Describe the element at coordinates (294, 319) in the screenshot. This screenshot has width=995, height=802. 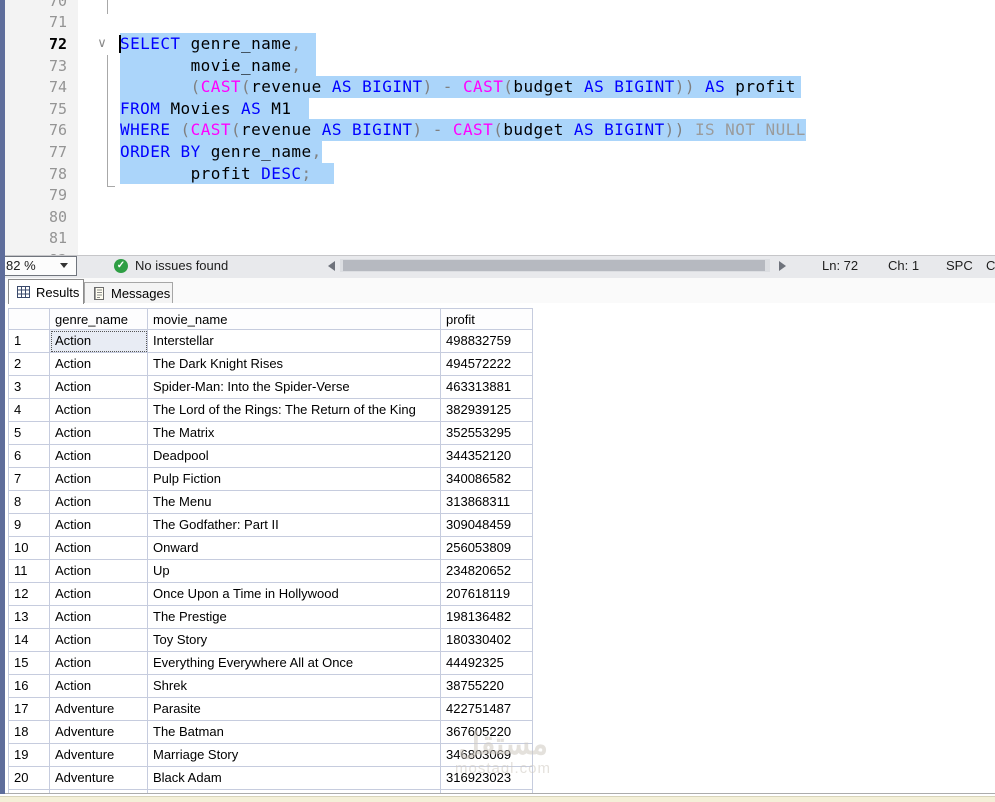
I see `grid-header-cell: movie_name` at that location.